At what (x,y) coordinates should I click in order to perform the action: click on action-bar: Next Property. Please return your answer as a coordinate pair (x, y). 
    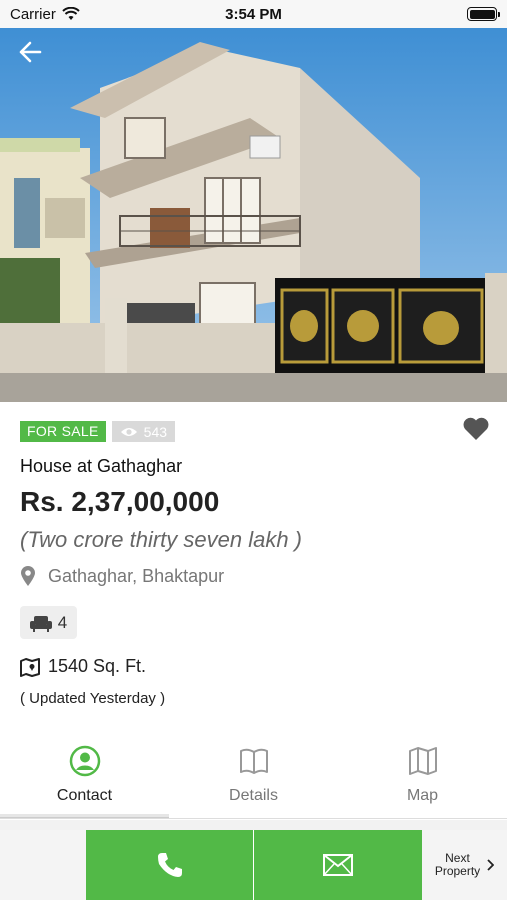
    Looking at the image, I should click on (253, 865).